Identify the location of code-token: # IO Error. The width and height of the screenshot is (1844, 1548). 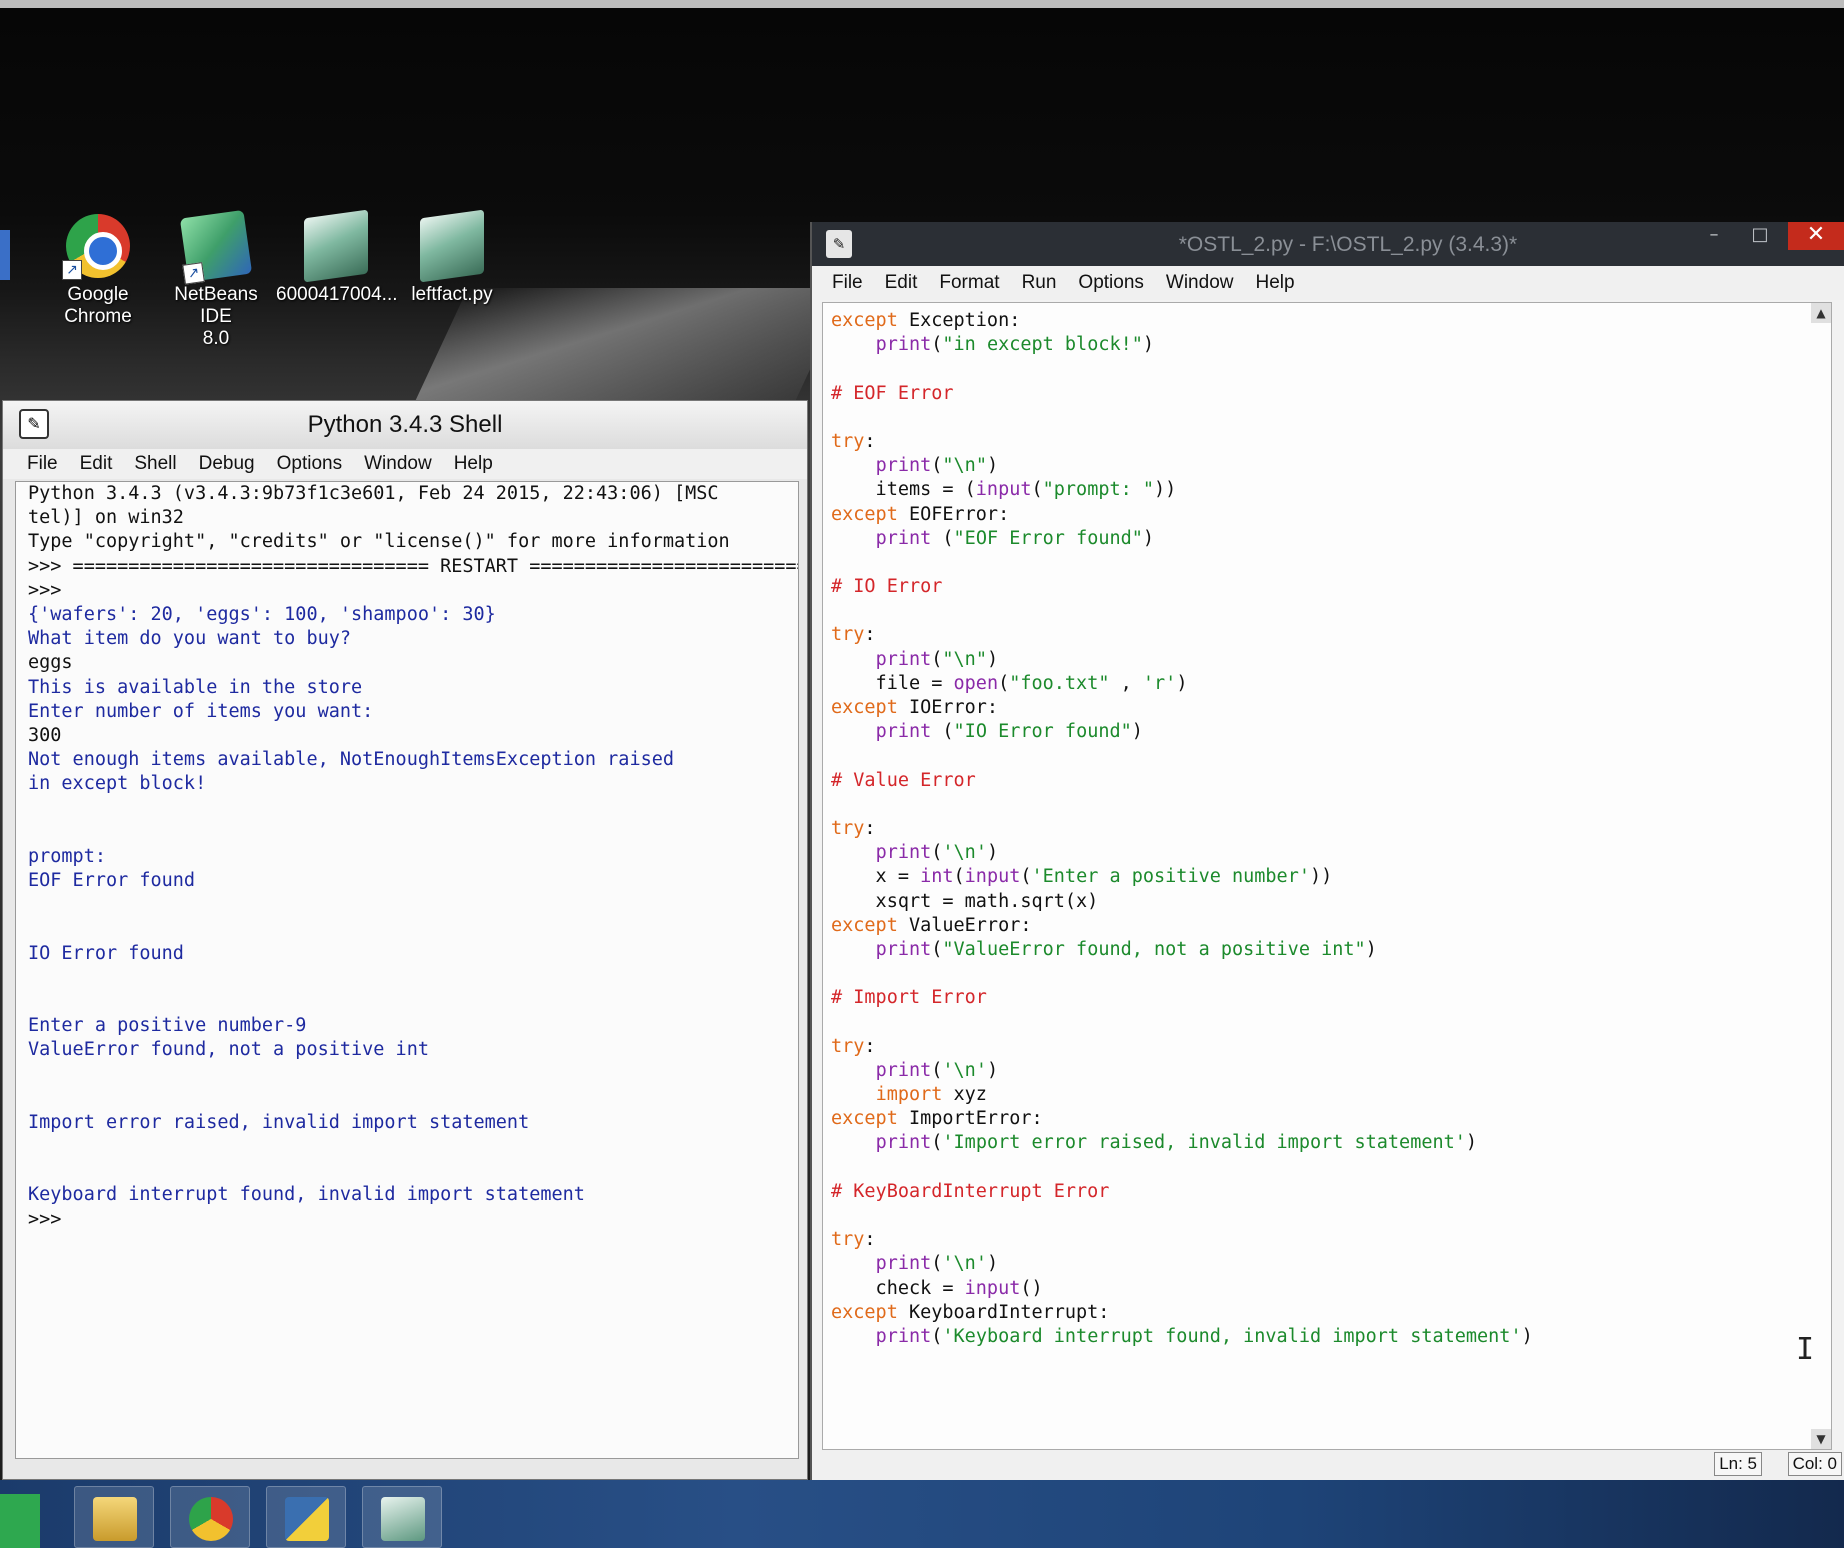
(887, 587).